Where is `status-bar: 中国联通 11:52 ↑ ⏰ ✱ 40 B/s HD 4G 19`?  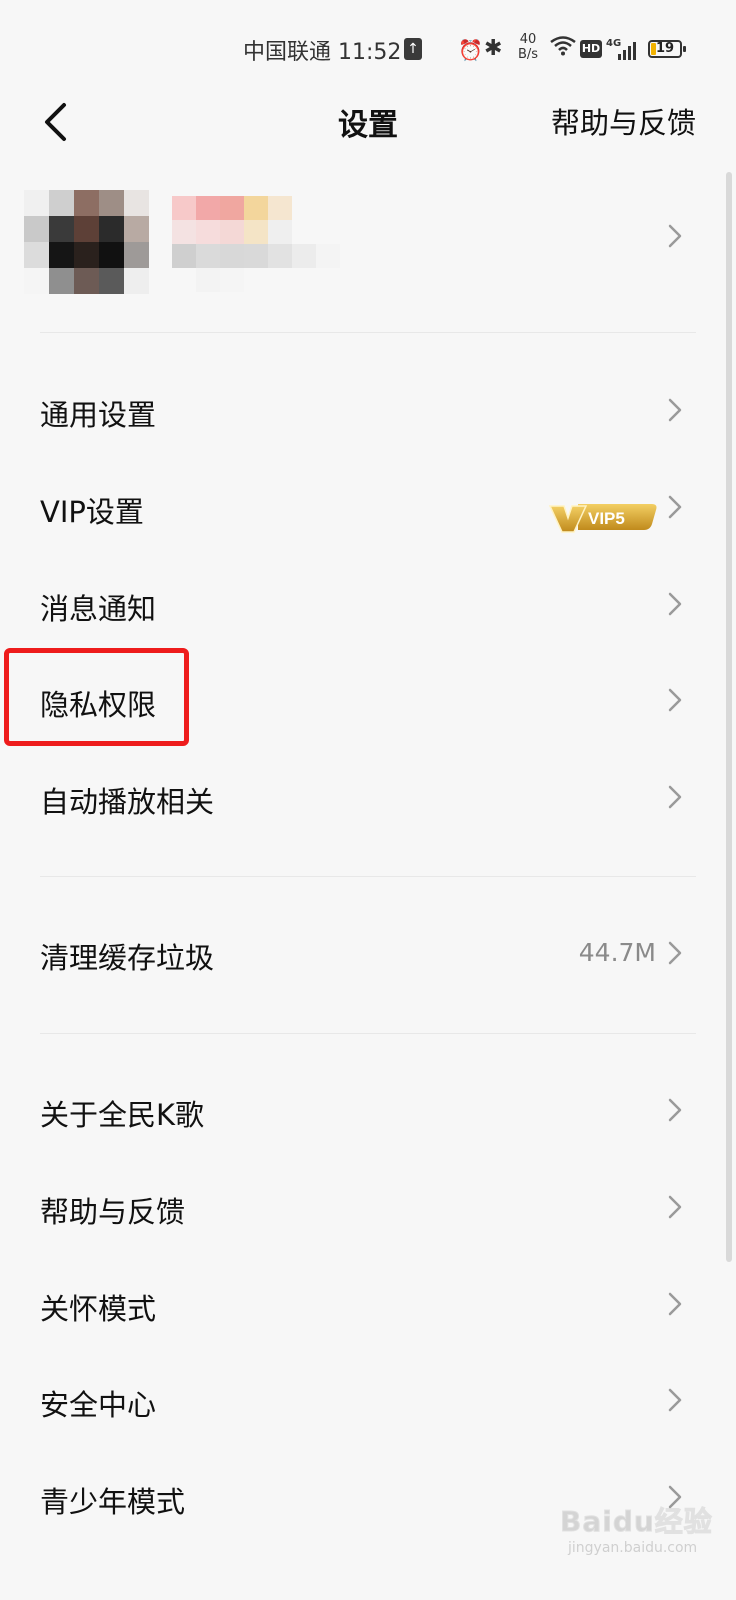
status-bar: 中国联通 11:52 ↑ ⏰ ✱ 40 B/s HD 4G 19 is located at coordinates (368, 48).